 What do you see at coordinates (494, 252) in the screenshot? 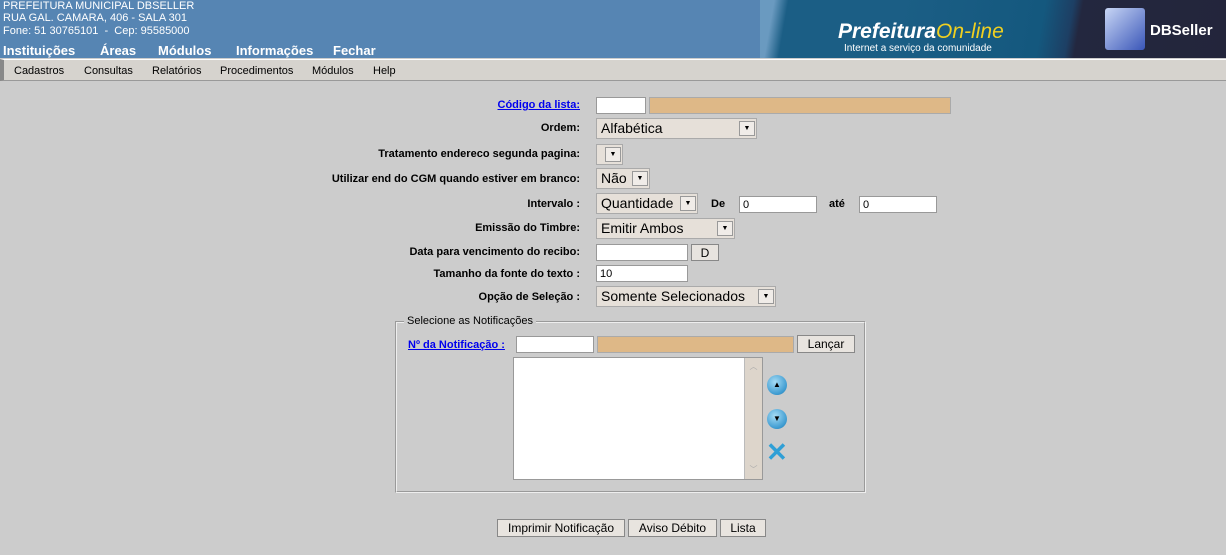
I see `data-vencimento-label: Data para vencimento do recibo:` at bounding box center [494, 252].